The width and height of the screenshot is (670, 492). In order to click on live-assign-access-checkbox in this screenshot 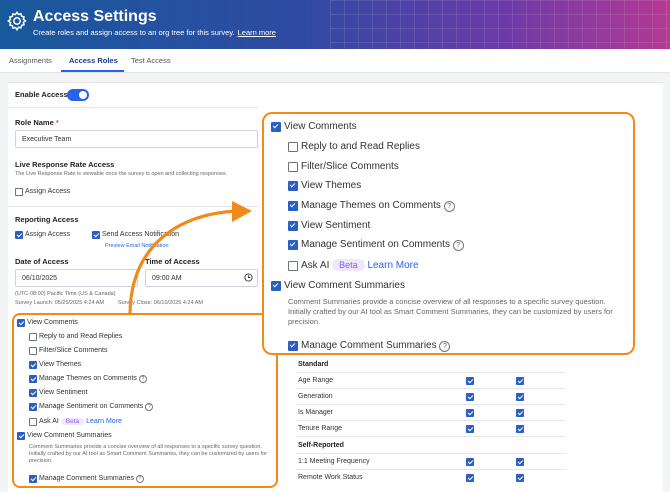, I will do `click(19, 192)`.